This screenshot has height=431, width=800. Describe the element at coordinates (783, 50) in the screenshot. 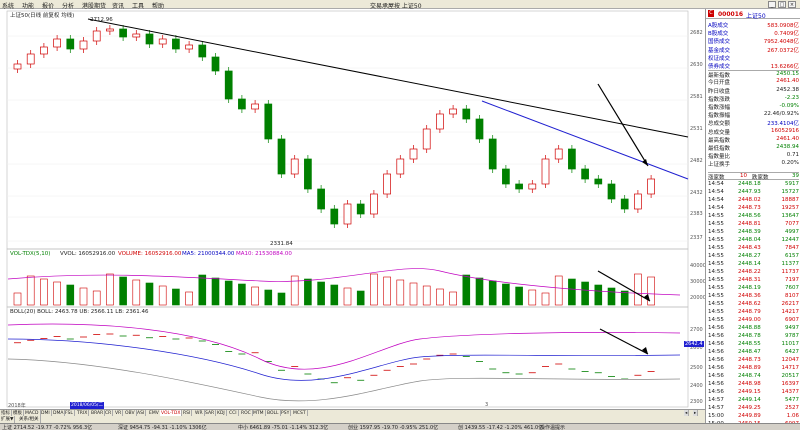

I see `quote-row-value: 267.0372亿` at that location.